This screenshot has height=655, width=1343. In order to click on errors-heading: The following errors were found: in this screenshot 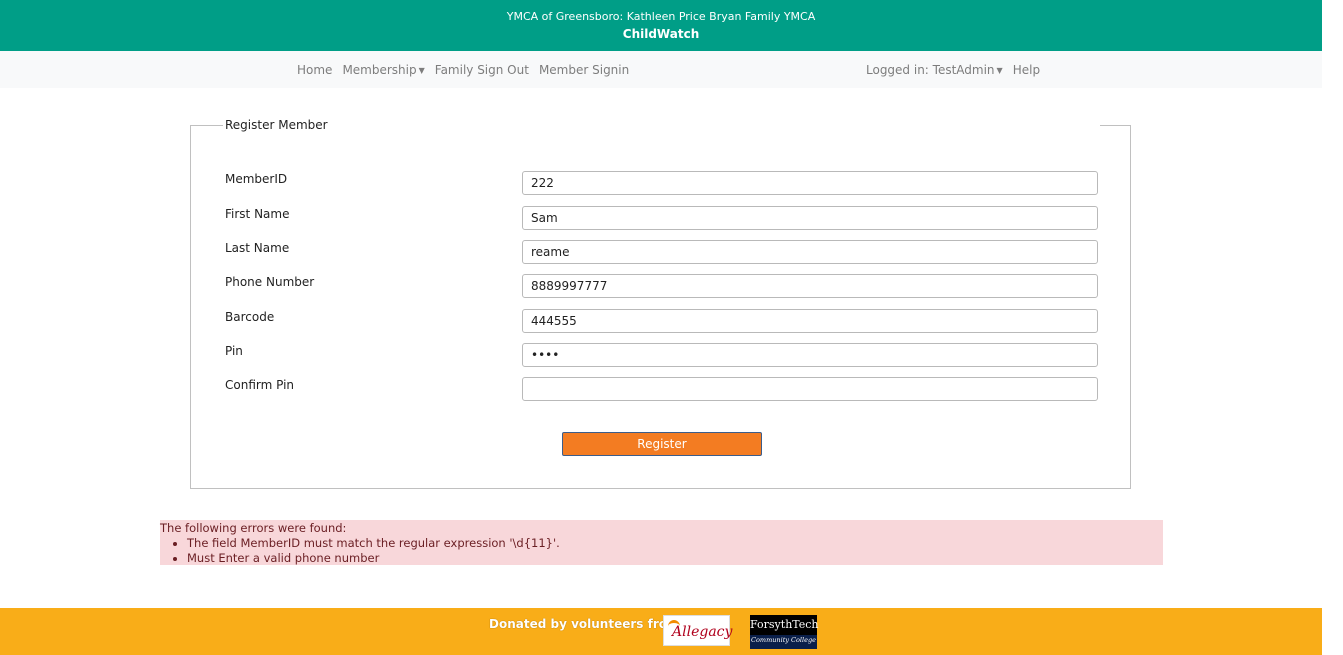, I will do `click(253, 528)`.